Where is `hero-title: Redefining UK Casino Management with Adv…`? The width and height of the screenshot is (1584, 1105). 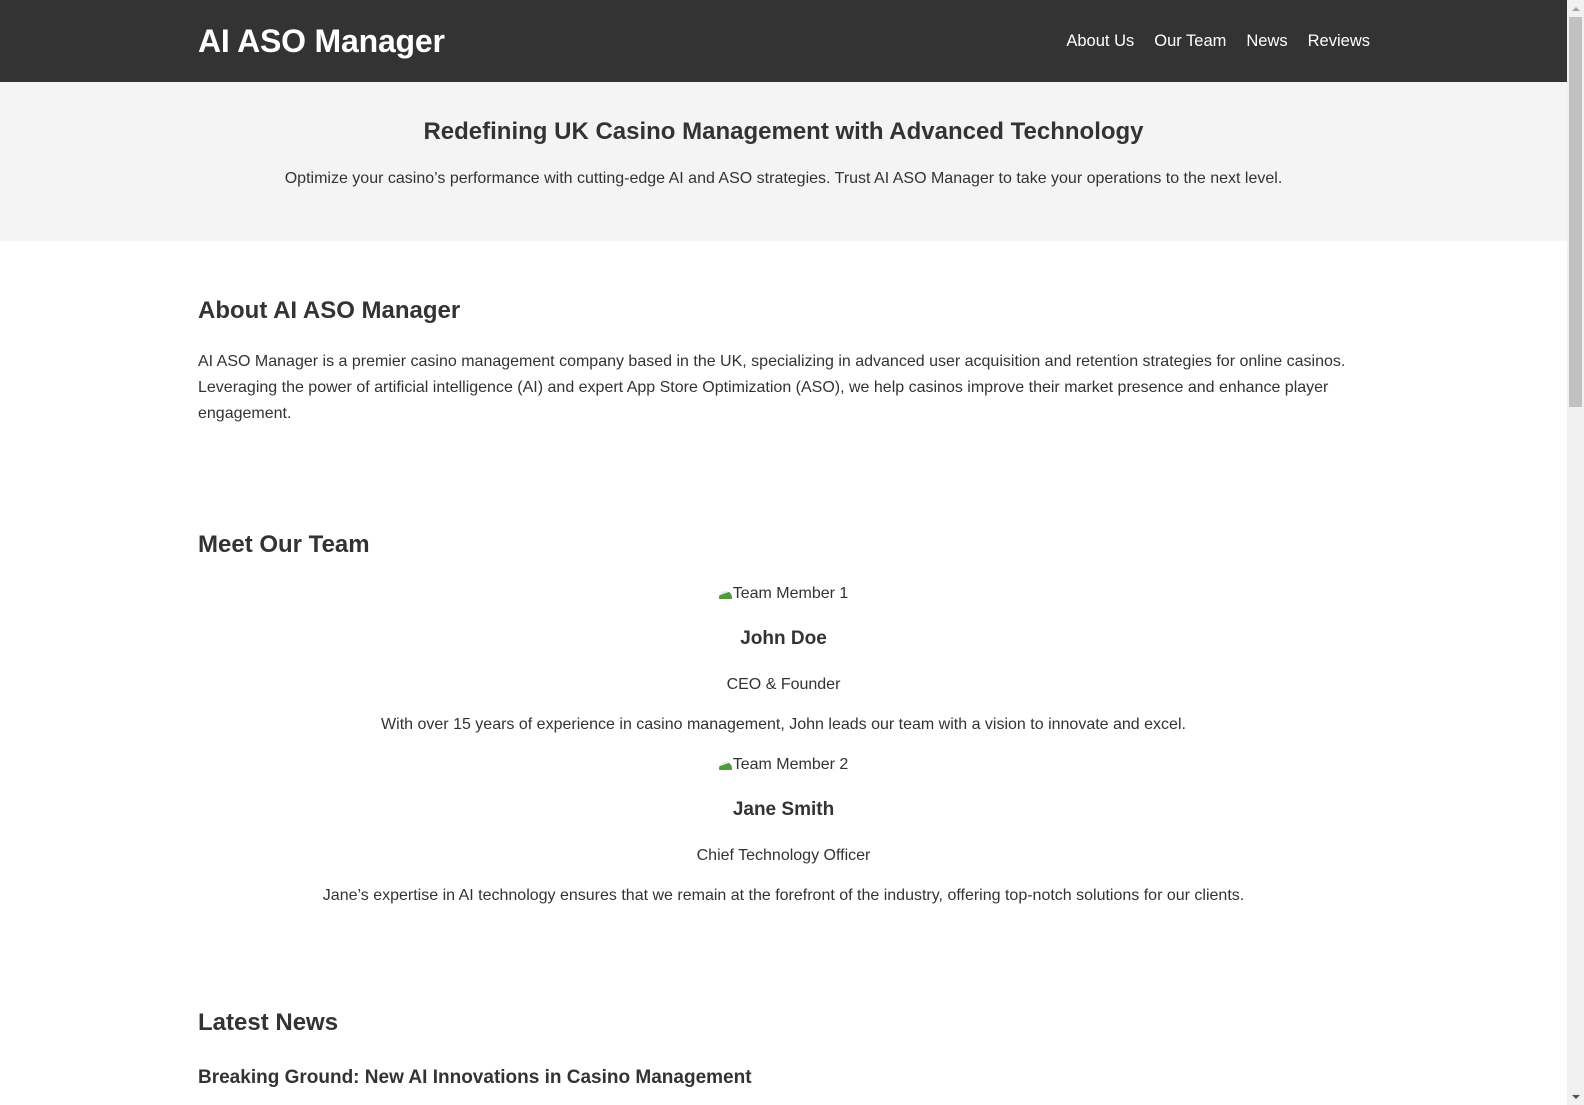
hero-title: Redefining UK Casino Management with Adv… is located at coordinates (783, 131).